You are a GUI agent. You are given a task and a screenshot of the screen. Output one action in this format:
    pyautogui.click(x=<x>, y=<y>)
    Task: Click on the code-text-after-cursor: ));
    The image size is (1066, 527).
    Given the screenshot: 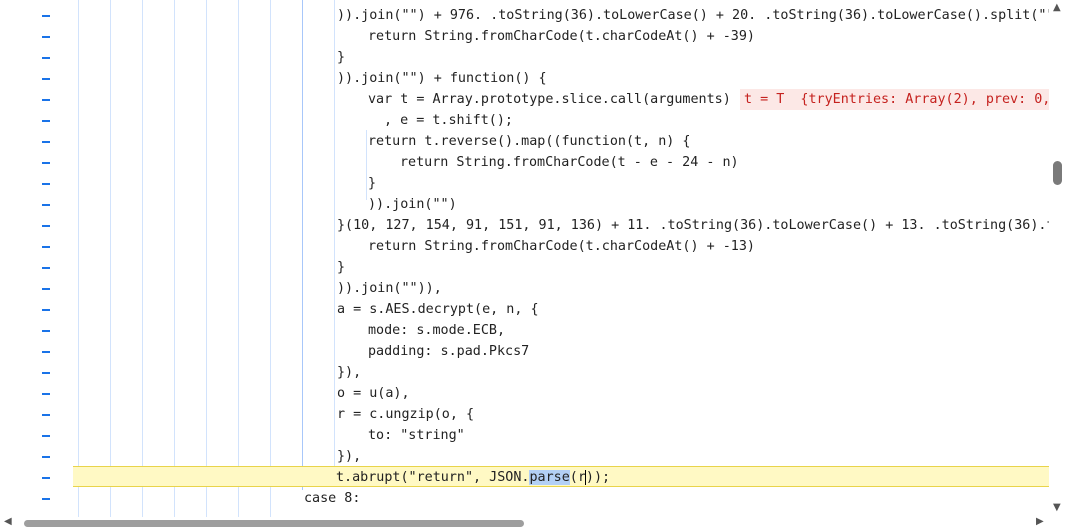 What is the action you would take?
    pyautogui.click(x=598, y=477)
    